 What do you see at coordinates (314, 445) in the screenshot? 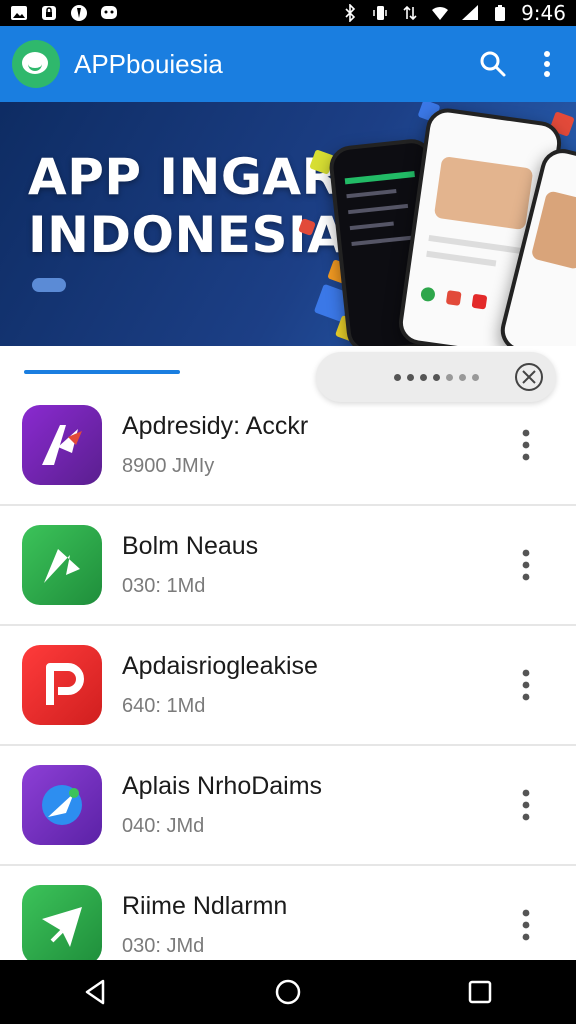
I see `list-item-text: Apdresidy: Acckr 8900 JMIy` at bounding box center [314, 445].